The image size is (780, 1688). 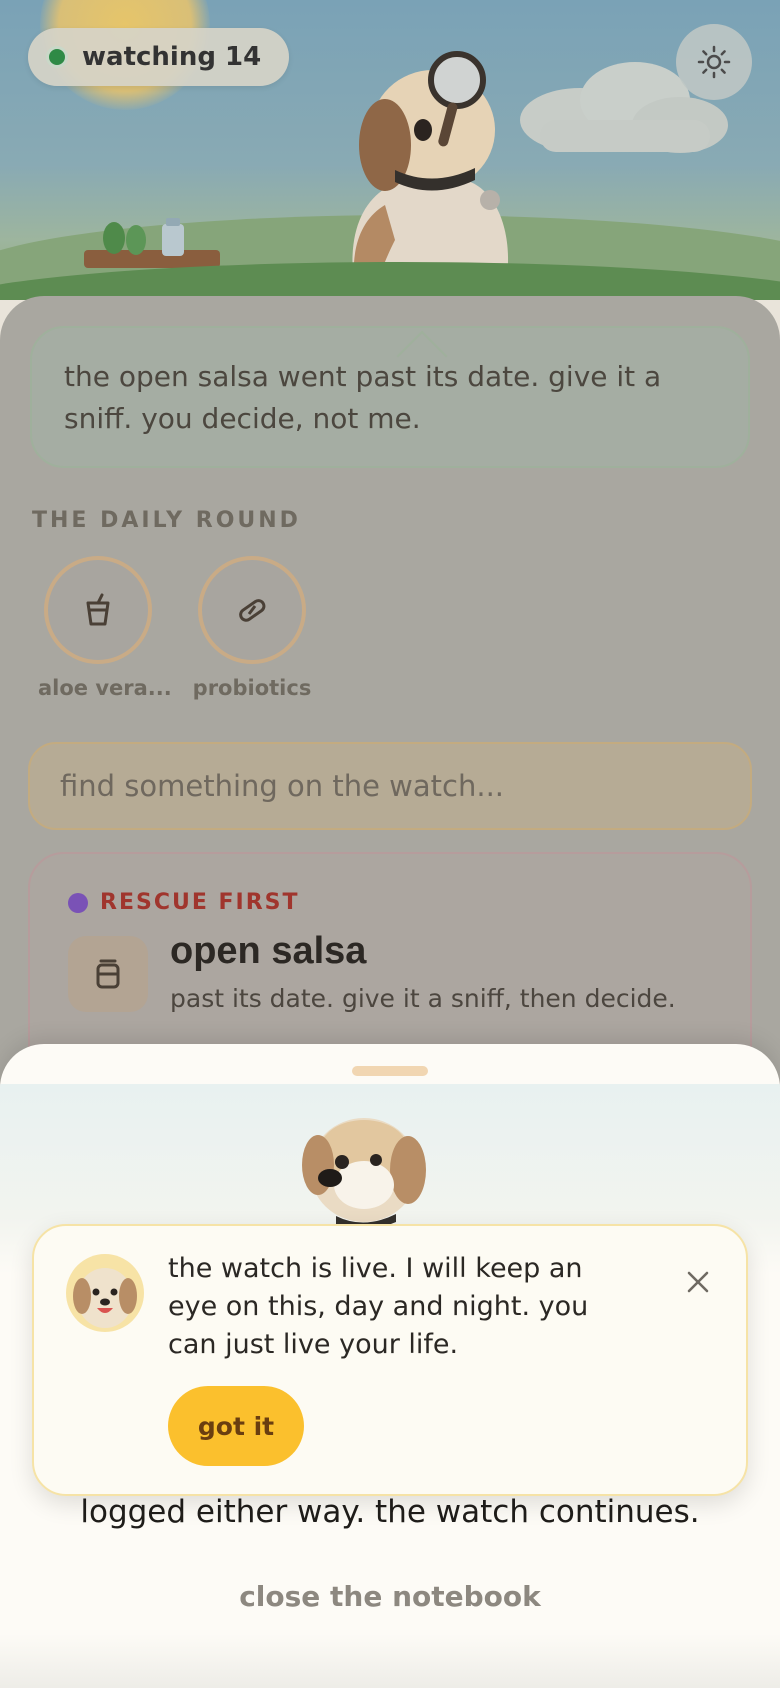 I want to click on live-status-dot, so click(x=57, y=57).